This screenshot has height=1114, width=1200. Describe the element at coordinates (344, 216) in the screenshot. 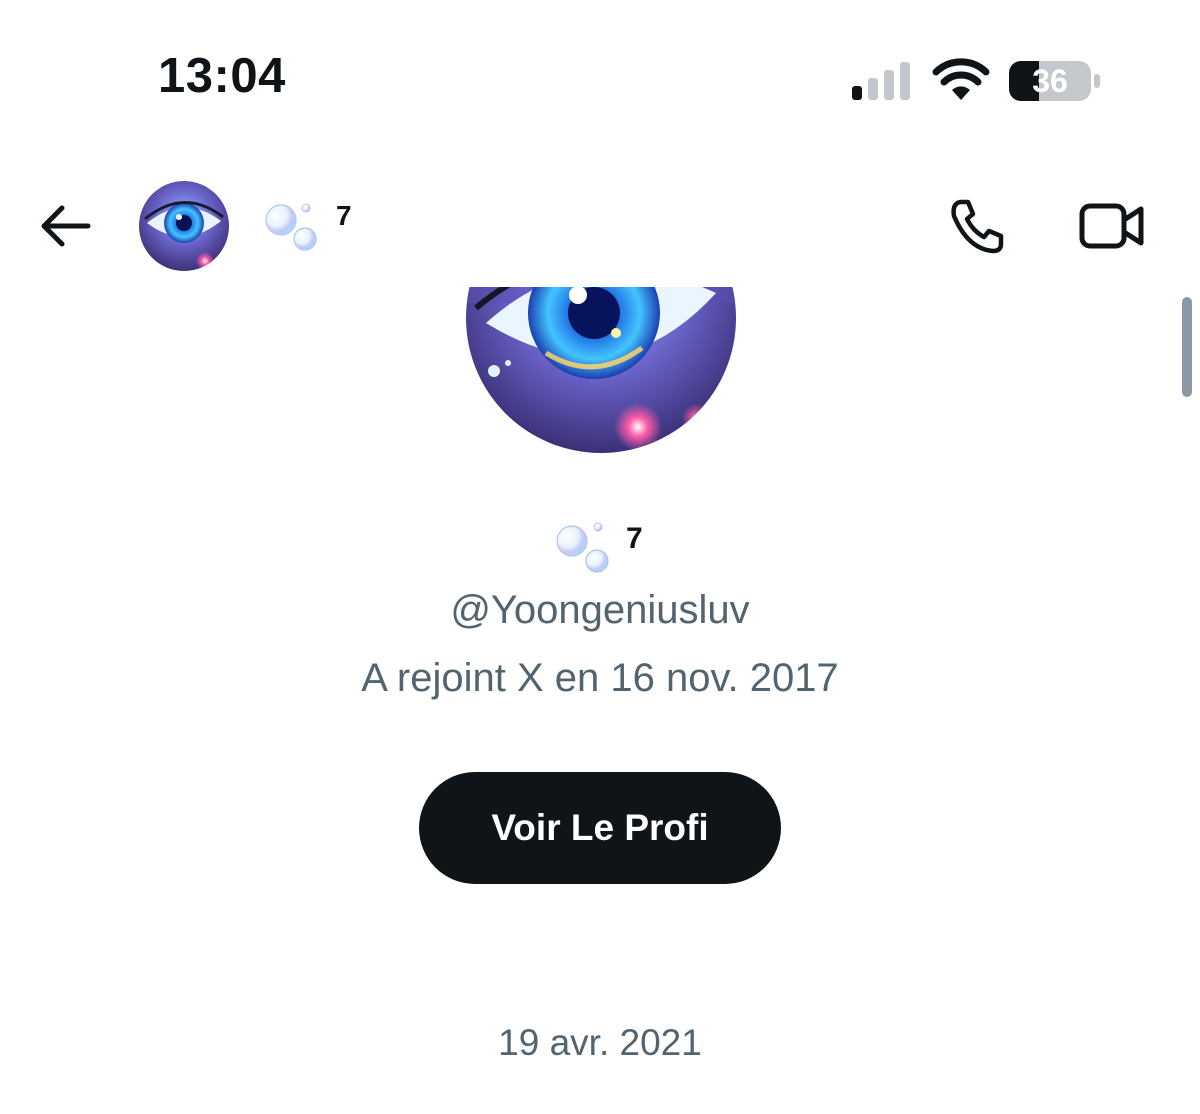

I see `header-display-name: 7` at that location.